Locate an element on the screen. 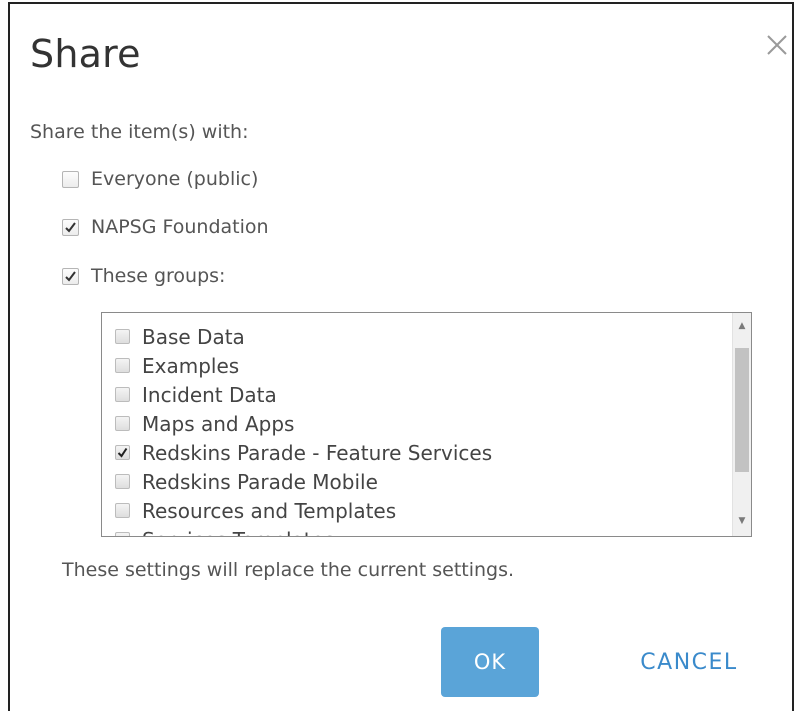  group-label: Resources and Templates is located at coordinates (269, 510).